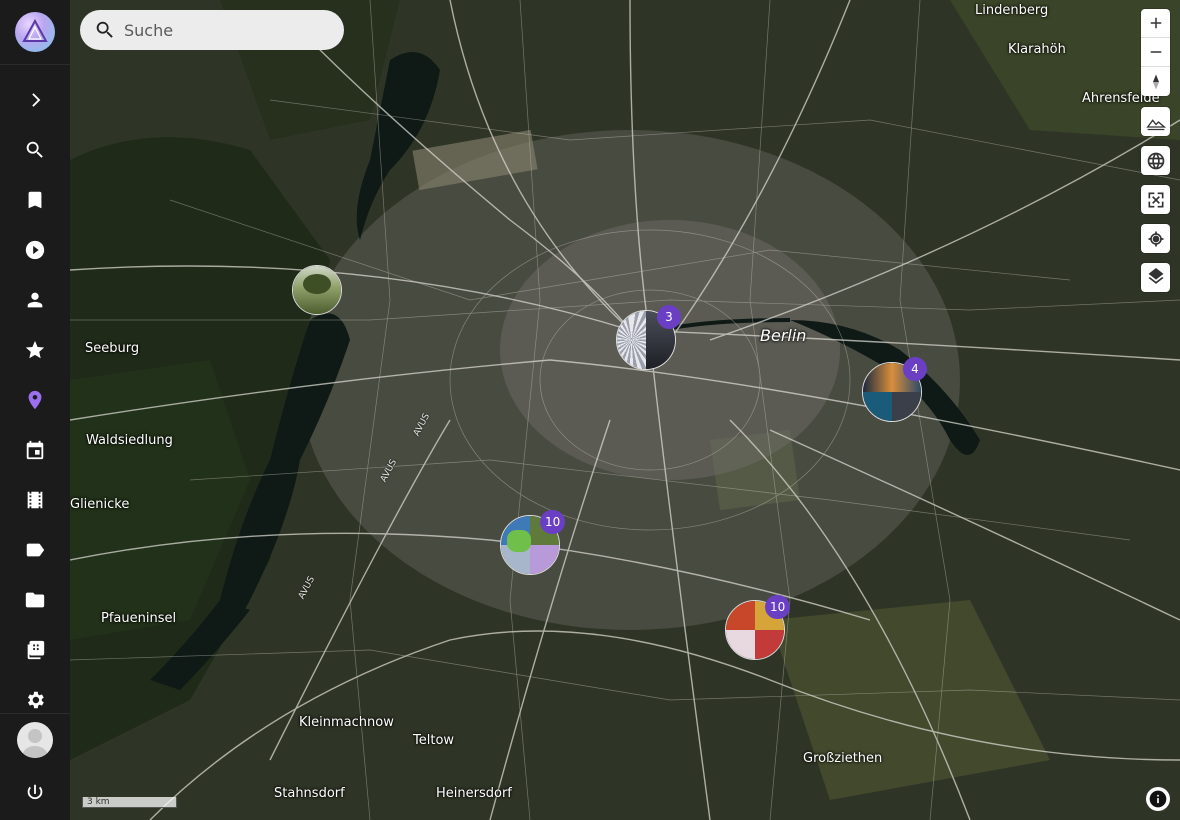 This screenshot has width=1180, height=820. Describe the element at coordinates (317, 290) in the screenshot. I see `photo-marker` at that location.